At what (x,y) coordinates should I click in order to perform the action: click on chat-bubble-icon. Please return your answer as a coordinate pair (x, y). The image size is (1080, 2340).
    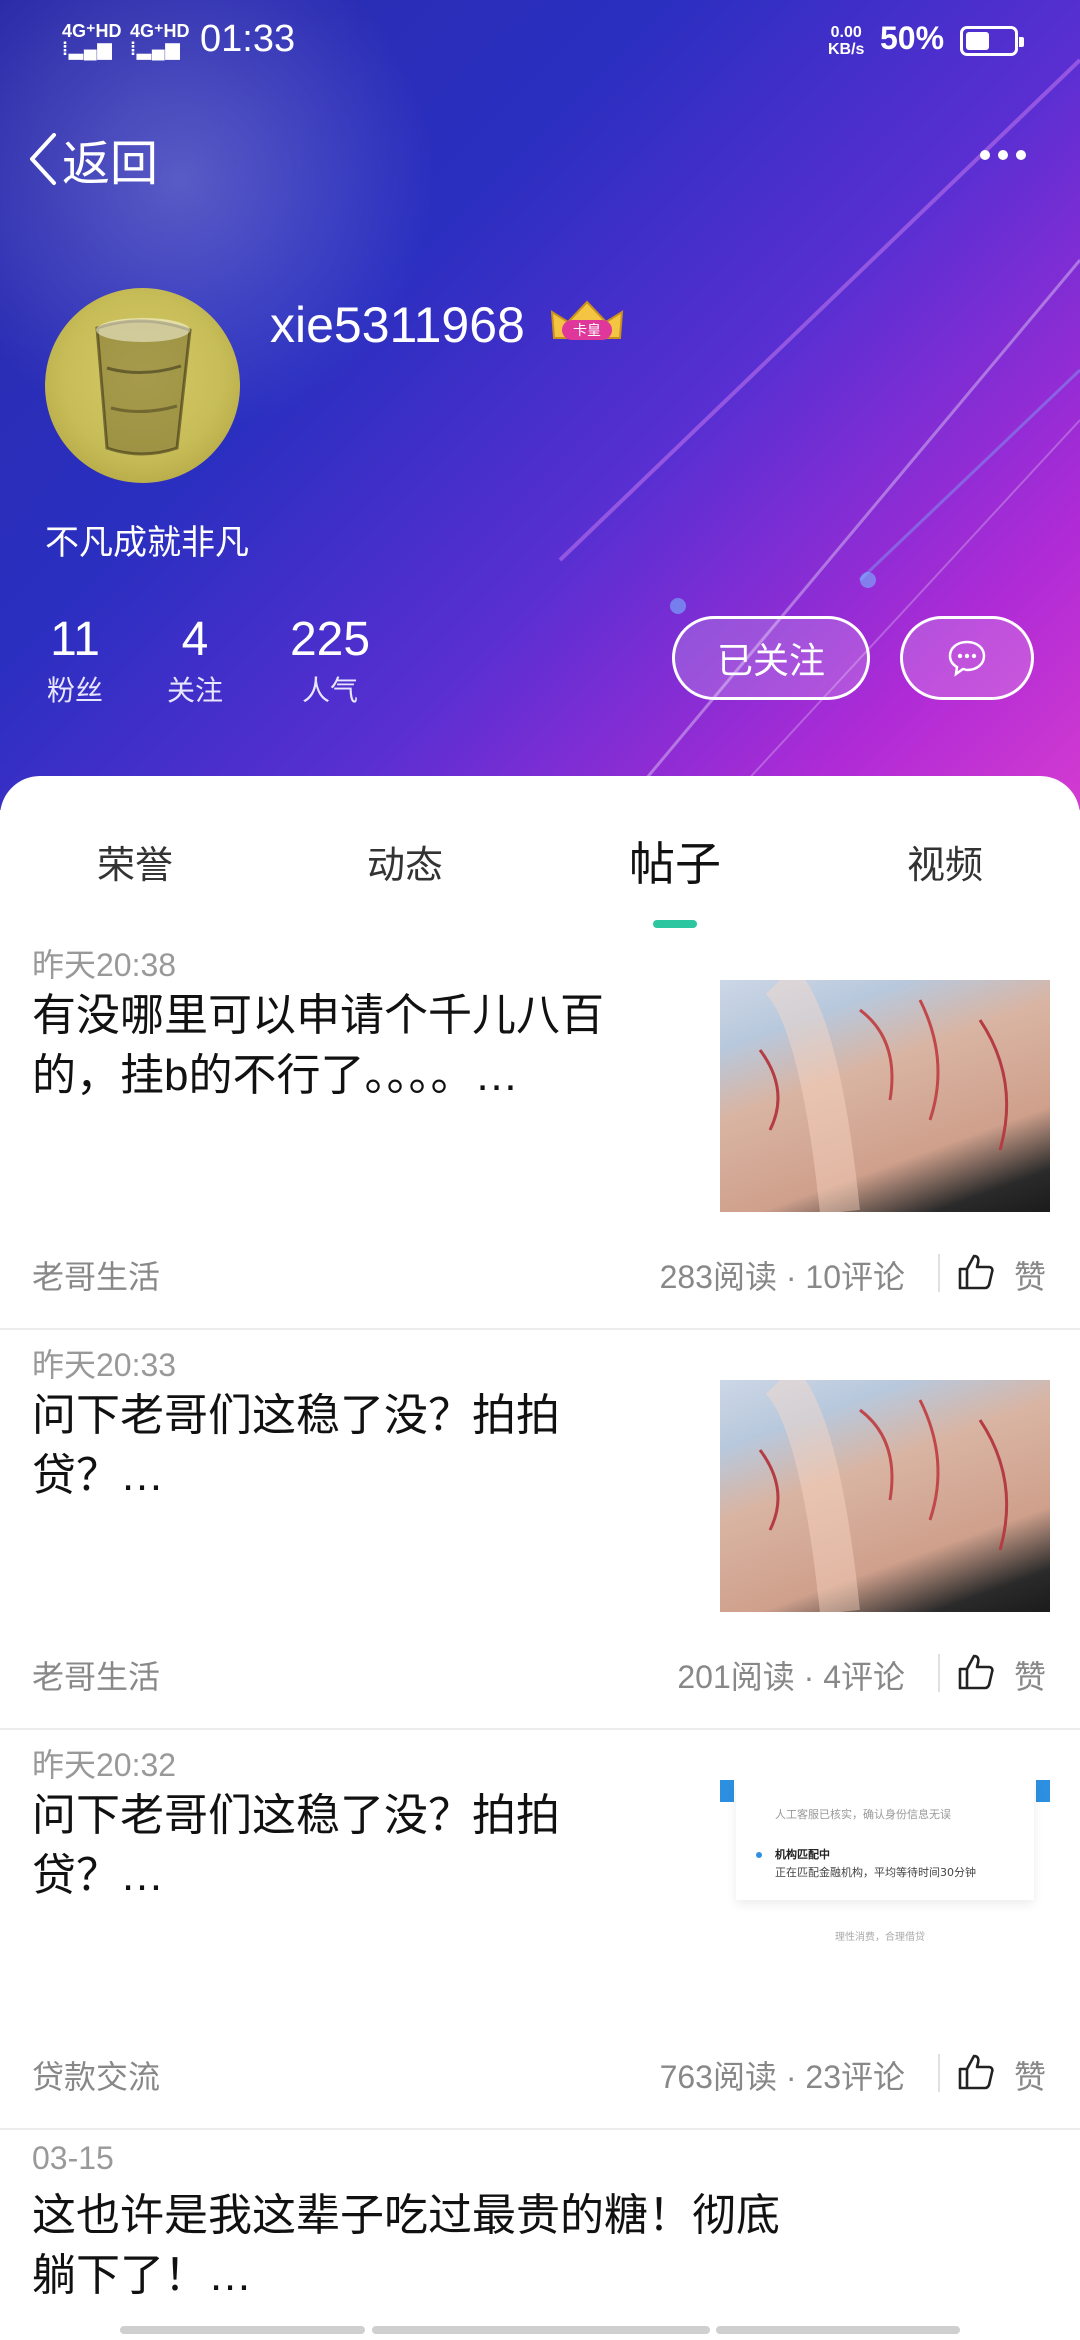
    Looking at the image, I should click on (967, 658).